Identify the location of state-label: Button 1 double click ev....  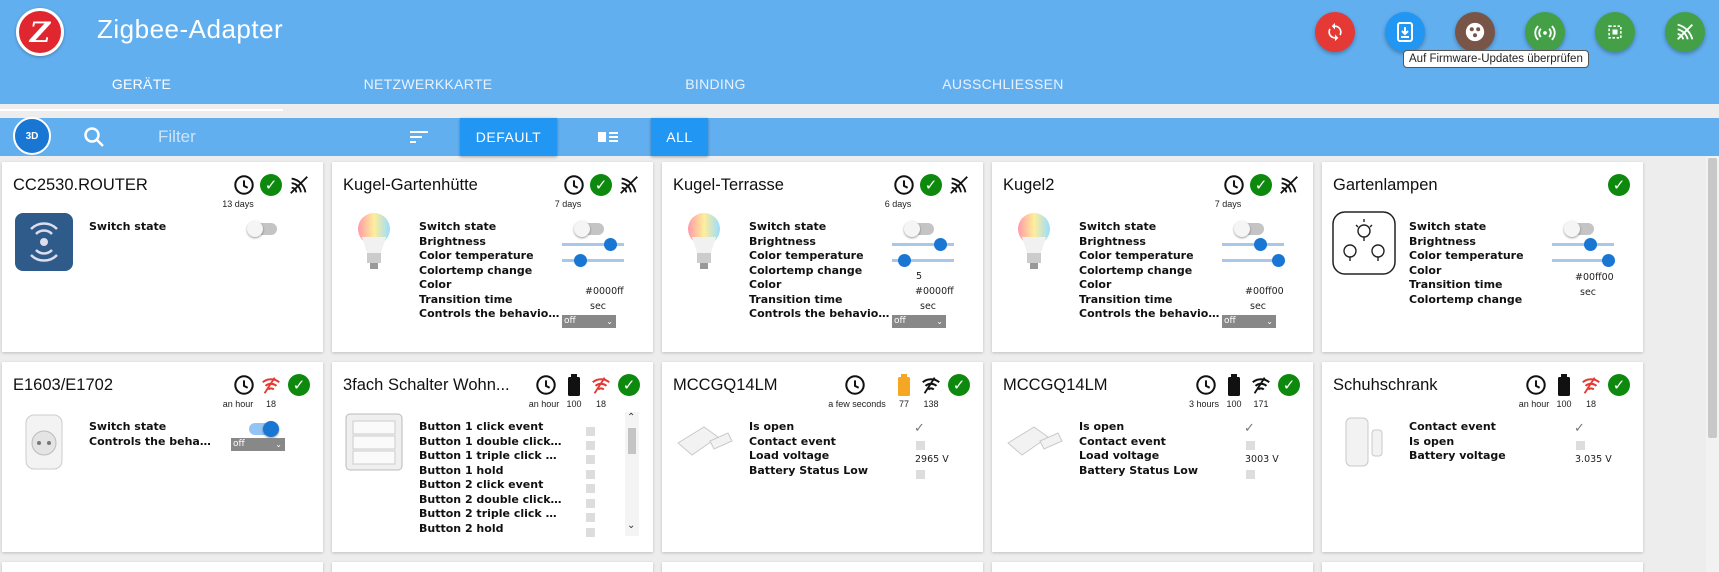
(491, 441).